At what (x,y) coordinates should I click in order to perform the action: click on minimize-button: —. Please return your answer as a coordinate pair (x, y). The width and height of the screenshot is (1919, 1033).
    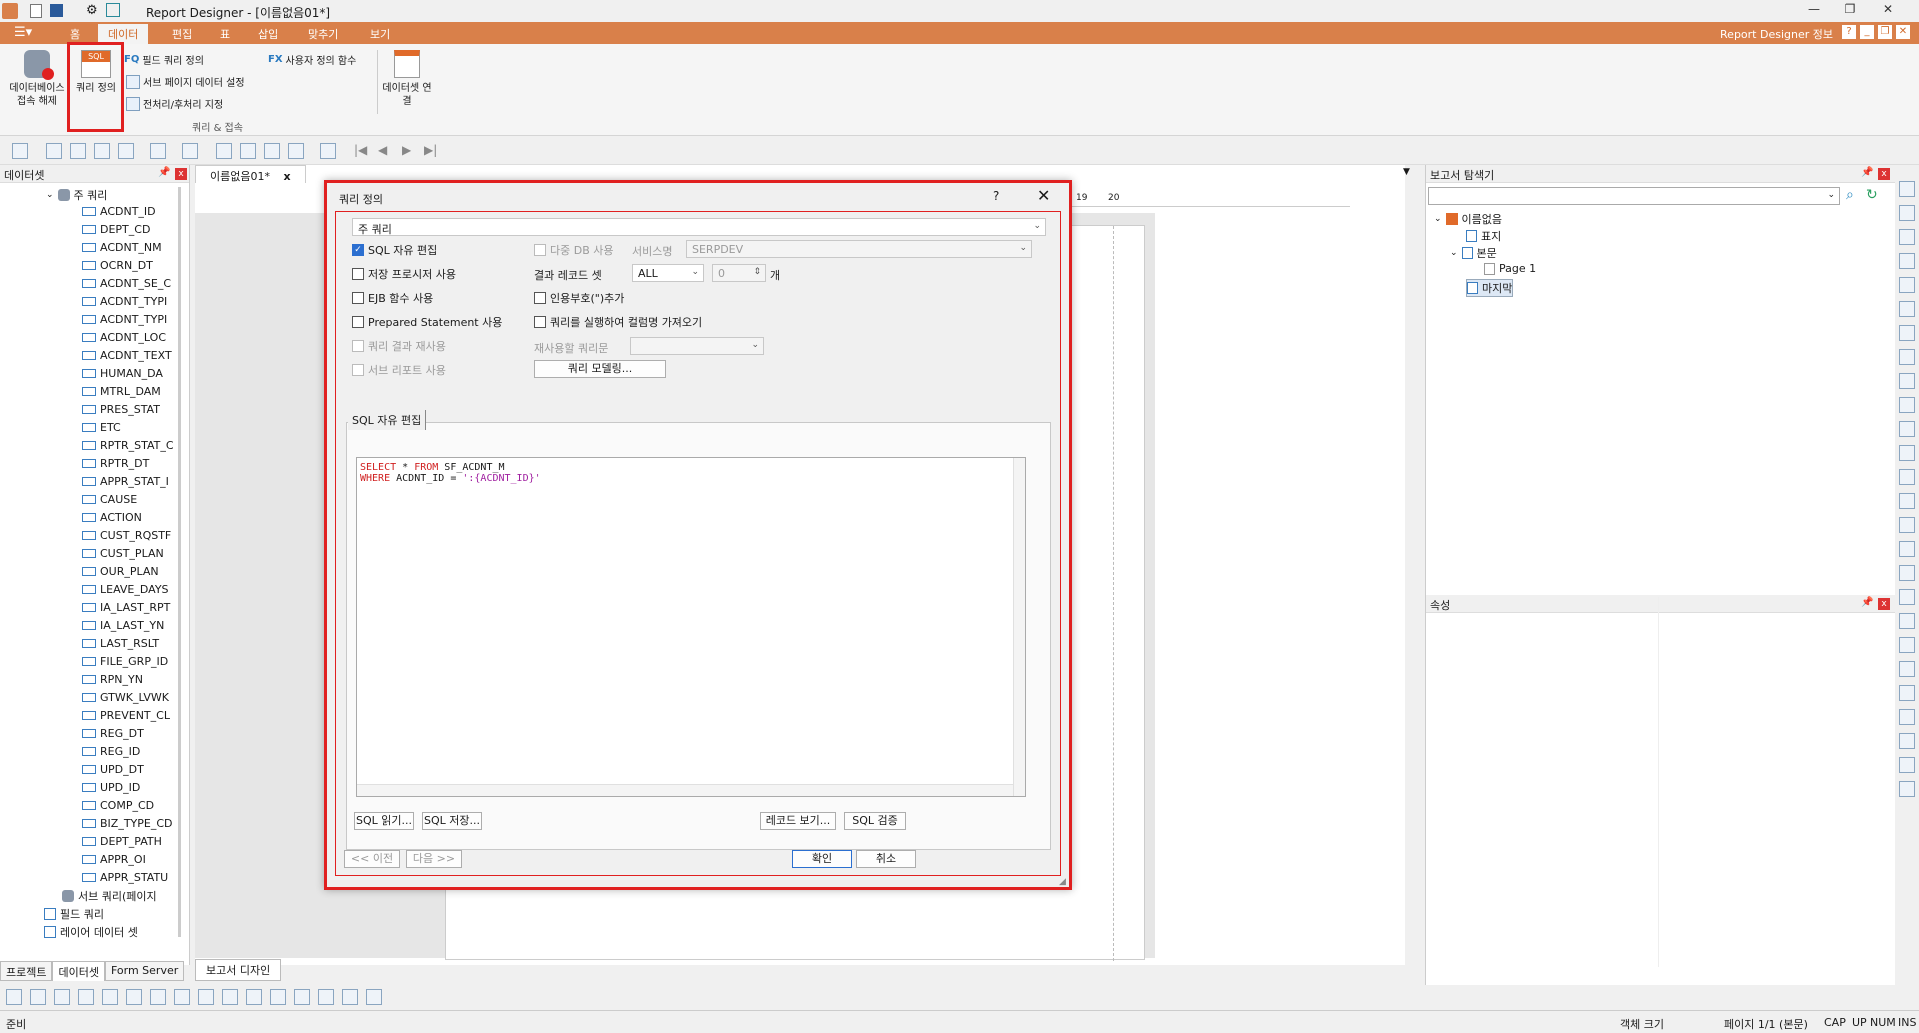
    Looking at the image, I should click on (1814, 11).